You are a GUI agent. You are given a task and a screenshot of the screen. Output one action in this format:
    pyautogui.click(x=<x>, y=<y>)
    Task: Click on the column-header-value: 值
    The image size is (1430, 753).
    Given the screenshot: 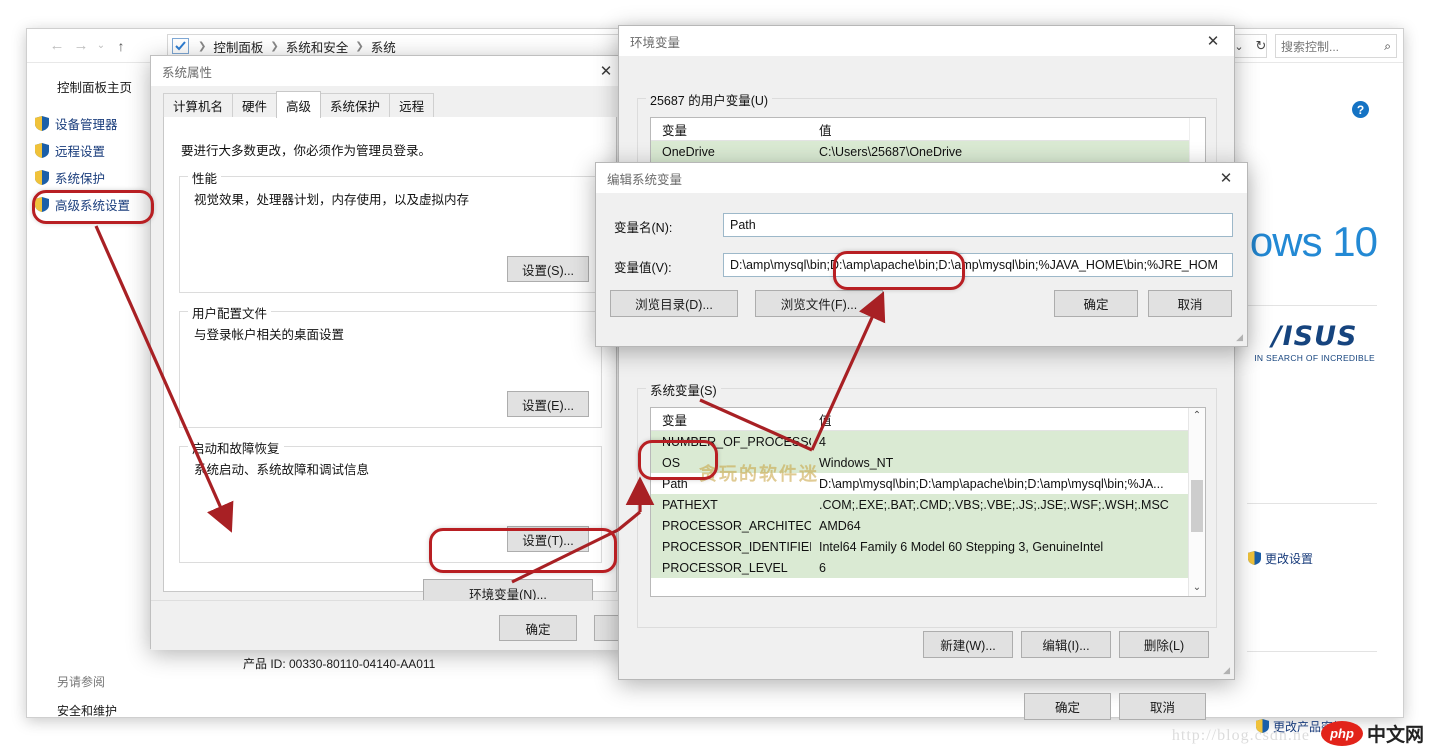 What is the action you would take?
    pyautogui.click(x=825, y=130)
    